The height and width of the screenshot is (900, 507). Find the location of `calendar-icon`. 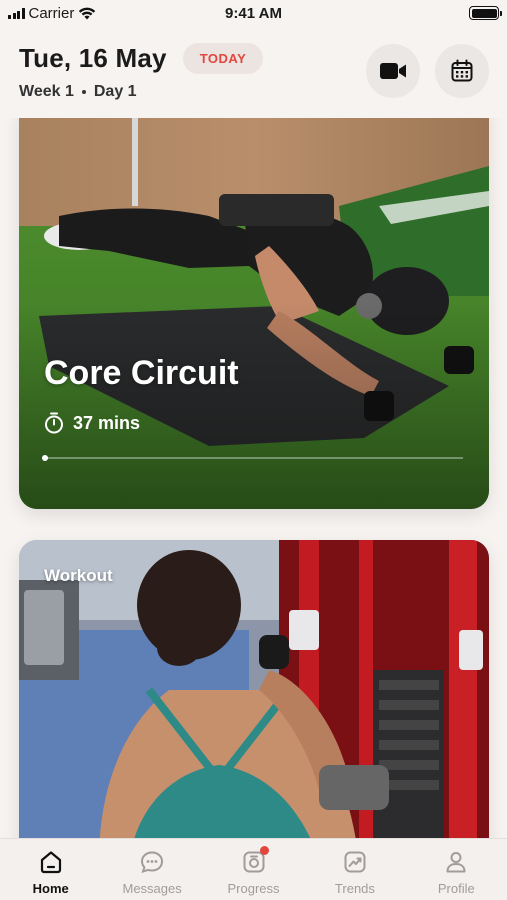

calendar-icon is located at coordinates (462, 70).